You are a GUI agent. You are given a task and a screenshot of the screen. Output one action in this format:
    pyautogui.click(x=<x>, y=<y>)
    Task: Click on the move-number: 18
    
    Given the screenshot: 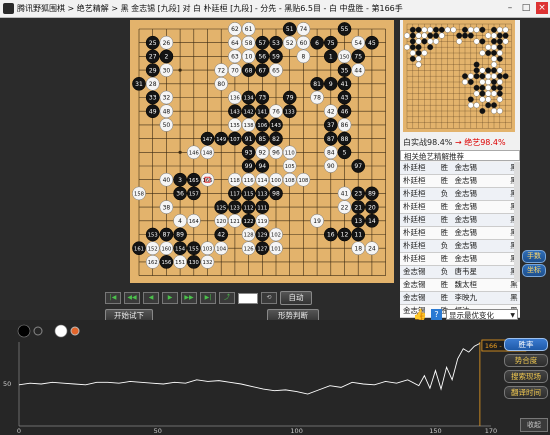 What is the action you would take?
    pyautogui.click(x=358, y=248)
    